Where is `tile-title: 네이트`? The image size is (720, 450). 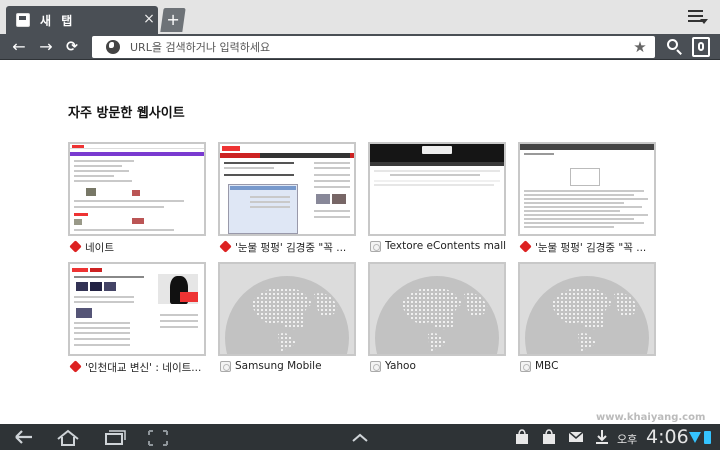 tile-title: 네이트 is located at coordinates (99, 248).